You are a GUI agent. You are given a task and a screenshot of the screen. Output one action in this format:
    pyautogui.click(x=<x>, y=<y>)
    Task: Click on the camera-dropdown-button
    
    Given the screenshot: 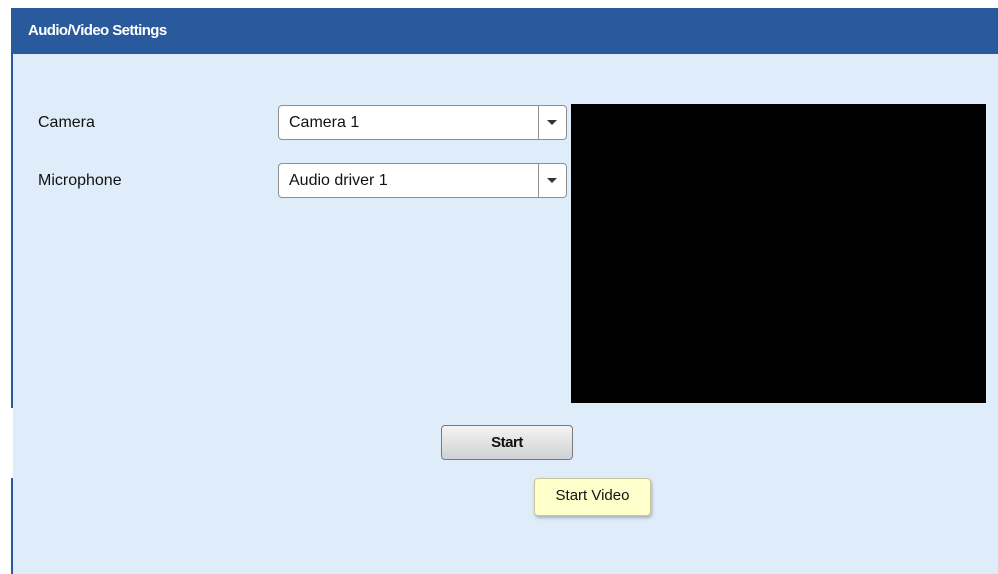 What is the action you would take?
    pyautogui.click(x=552, y=122)
    